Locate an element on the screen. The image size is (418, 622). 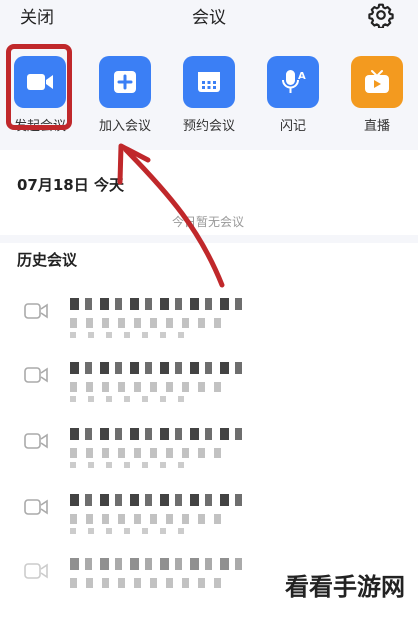
schedule-meeting-button: 预约会议 is located at coordinates (209, 95).